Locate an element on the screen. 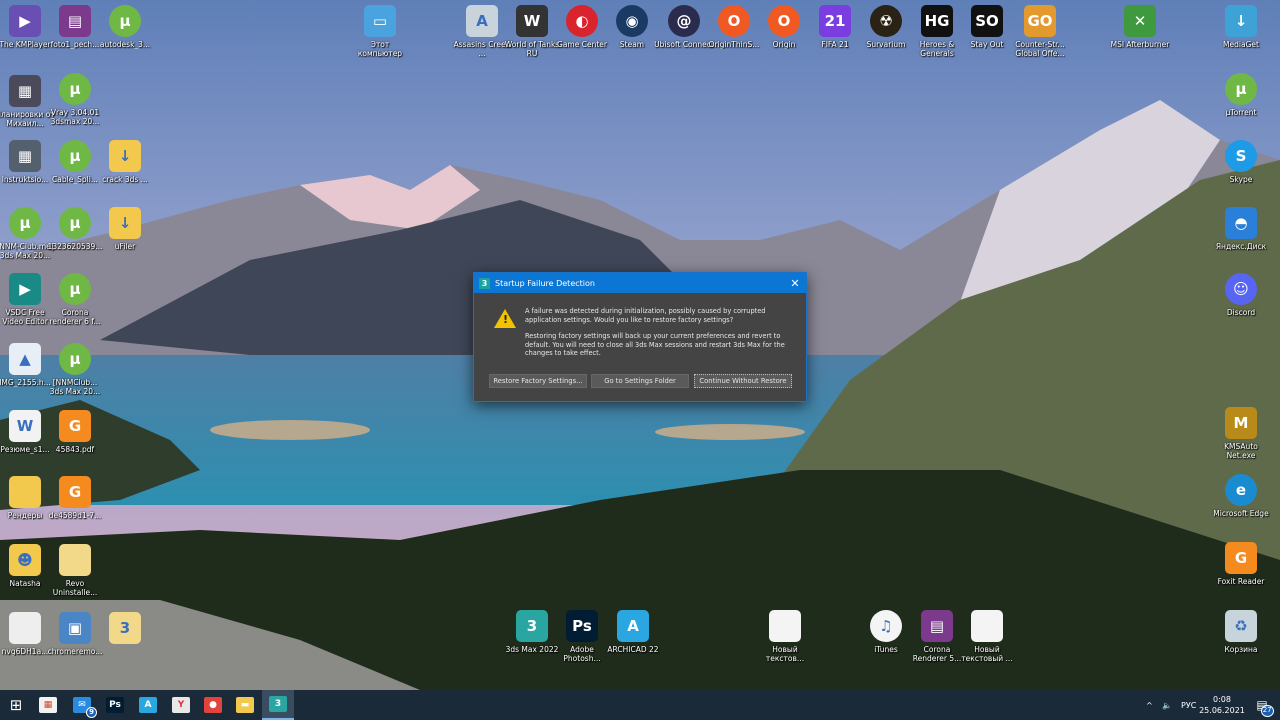 The height and width of the screenshot is (720, 1280). action-center-button: ▤ 27 is located at coordinates (1262, 705).